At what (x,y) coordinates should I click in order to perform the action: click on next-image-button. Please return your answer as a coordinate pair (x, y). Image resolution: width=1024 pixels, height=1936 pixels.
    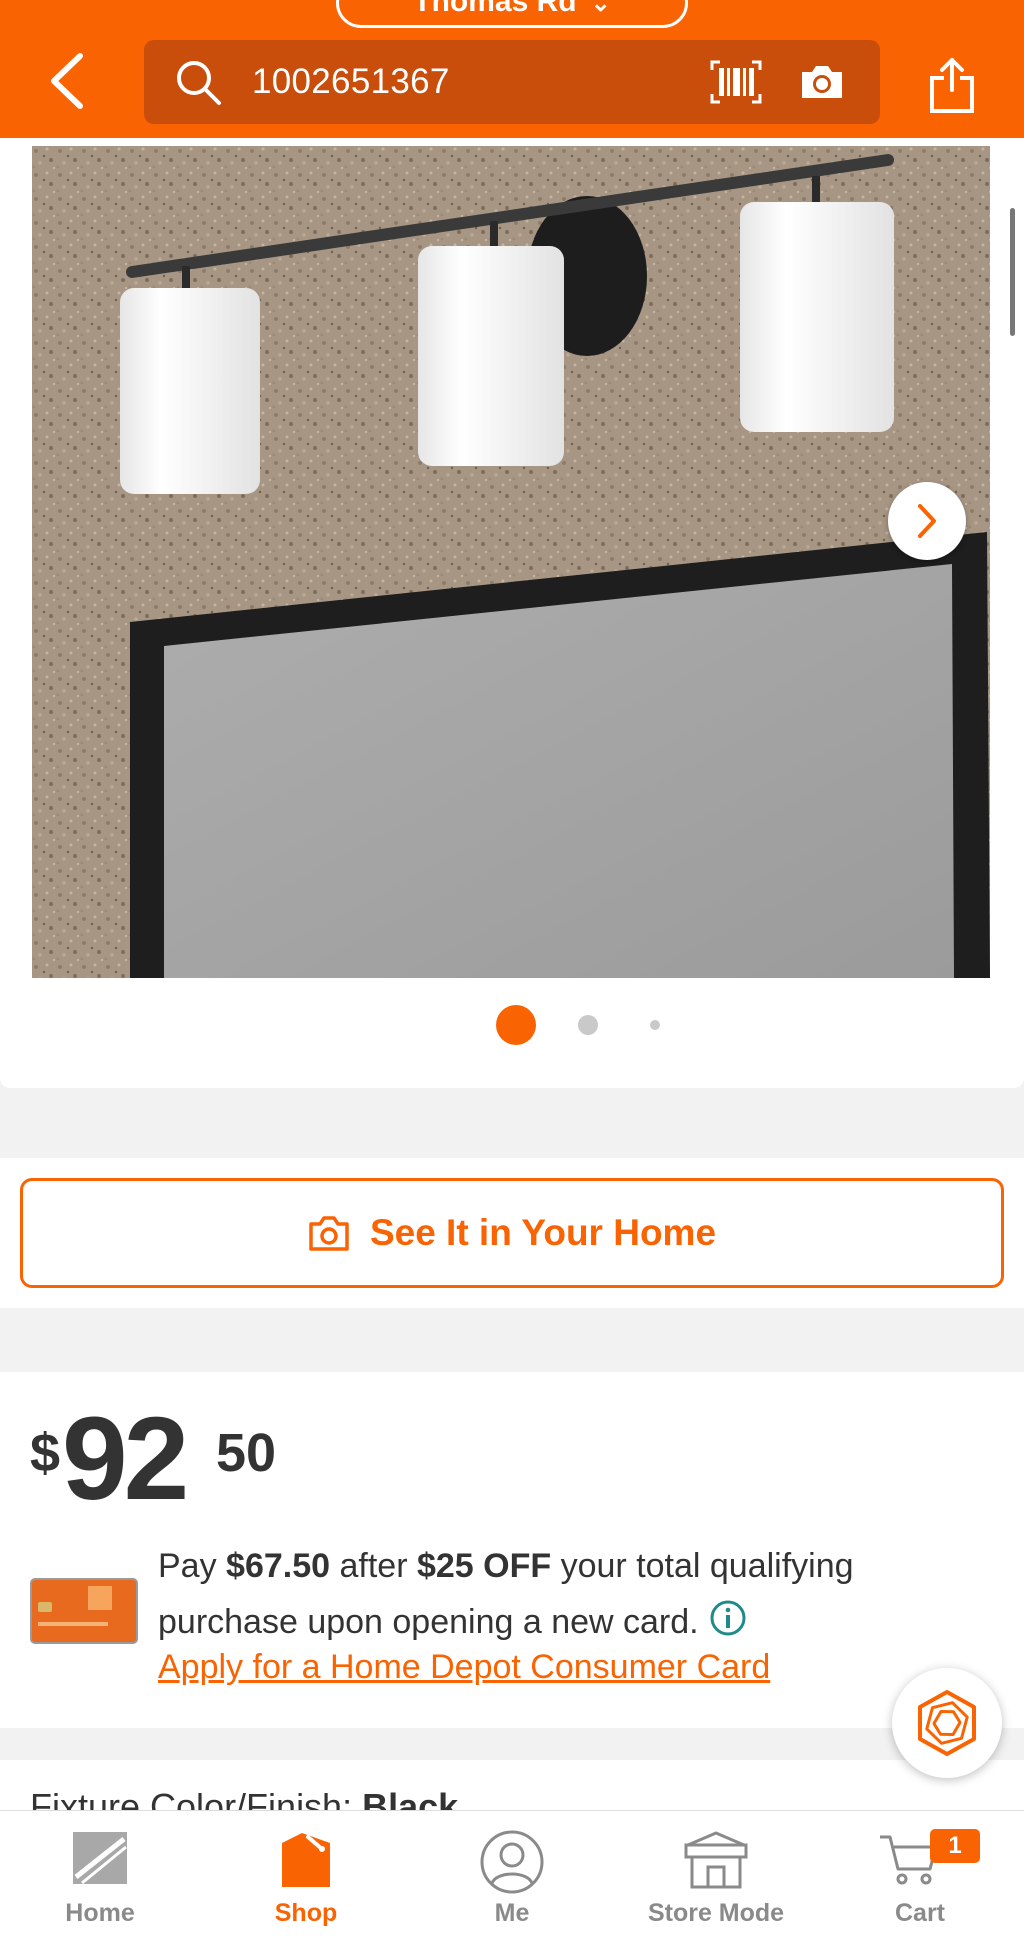
    Looking at the image, I should click on (927, 521).